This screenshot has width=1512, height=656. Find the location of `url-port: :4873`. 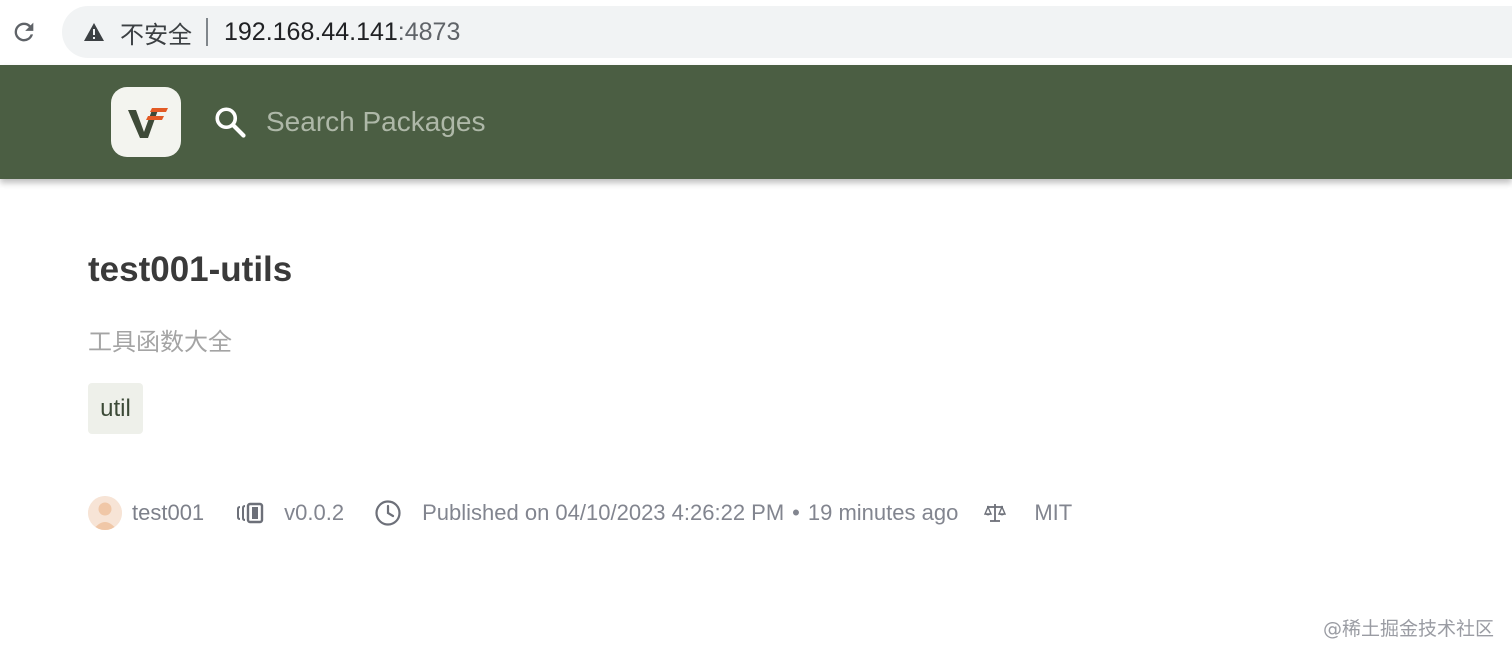

url-port: :4873 is located at coordinates (429, 31).